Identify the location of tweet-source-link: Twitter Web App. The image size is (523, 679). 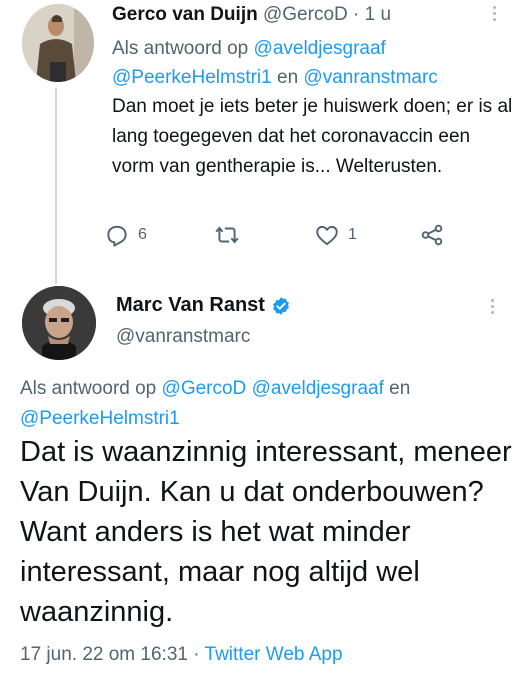
(274, 654).